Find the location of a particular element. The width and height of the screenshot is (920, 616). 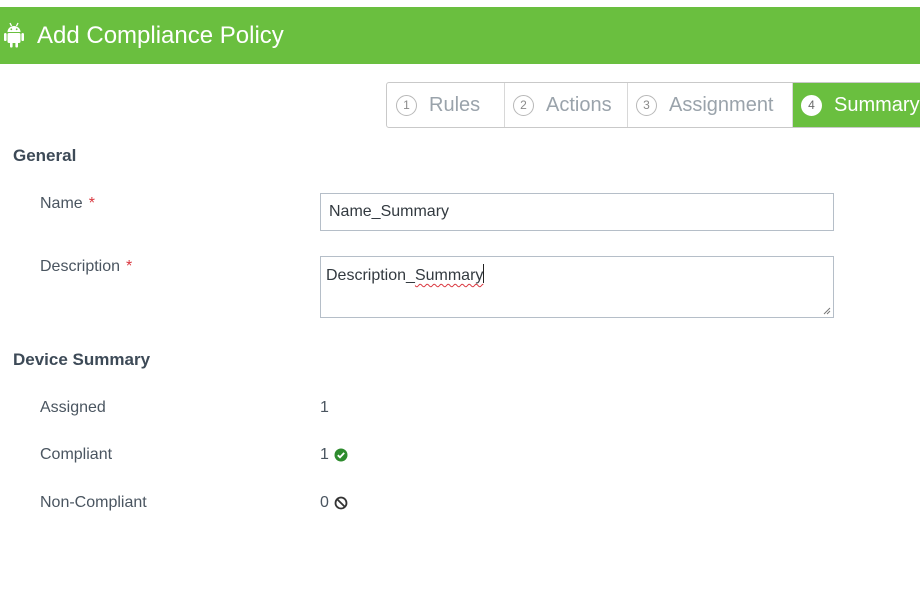

section-title-device-summary: Device Summary is located at coordinates (82, 359).